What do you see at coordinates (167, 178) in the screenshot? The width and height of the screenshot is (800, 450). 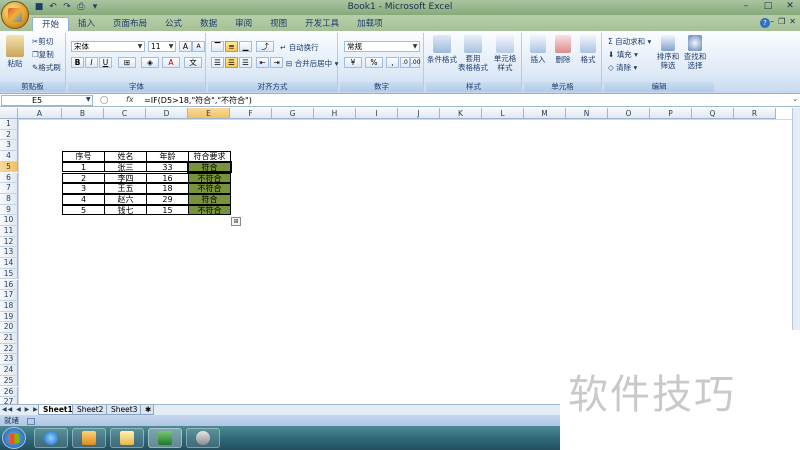 I see `table-cell: 16` at bounding box center [167, 178].